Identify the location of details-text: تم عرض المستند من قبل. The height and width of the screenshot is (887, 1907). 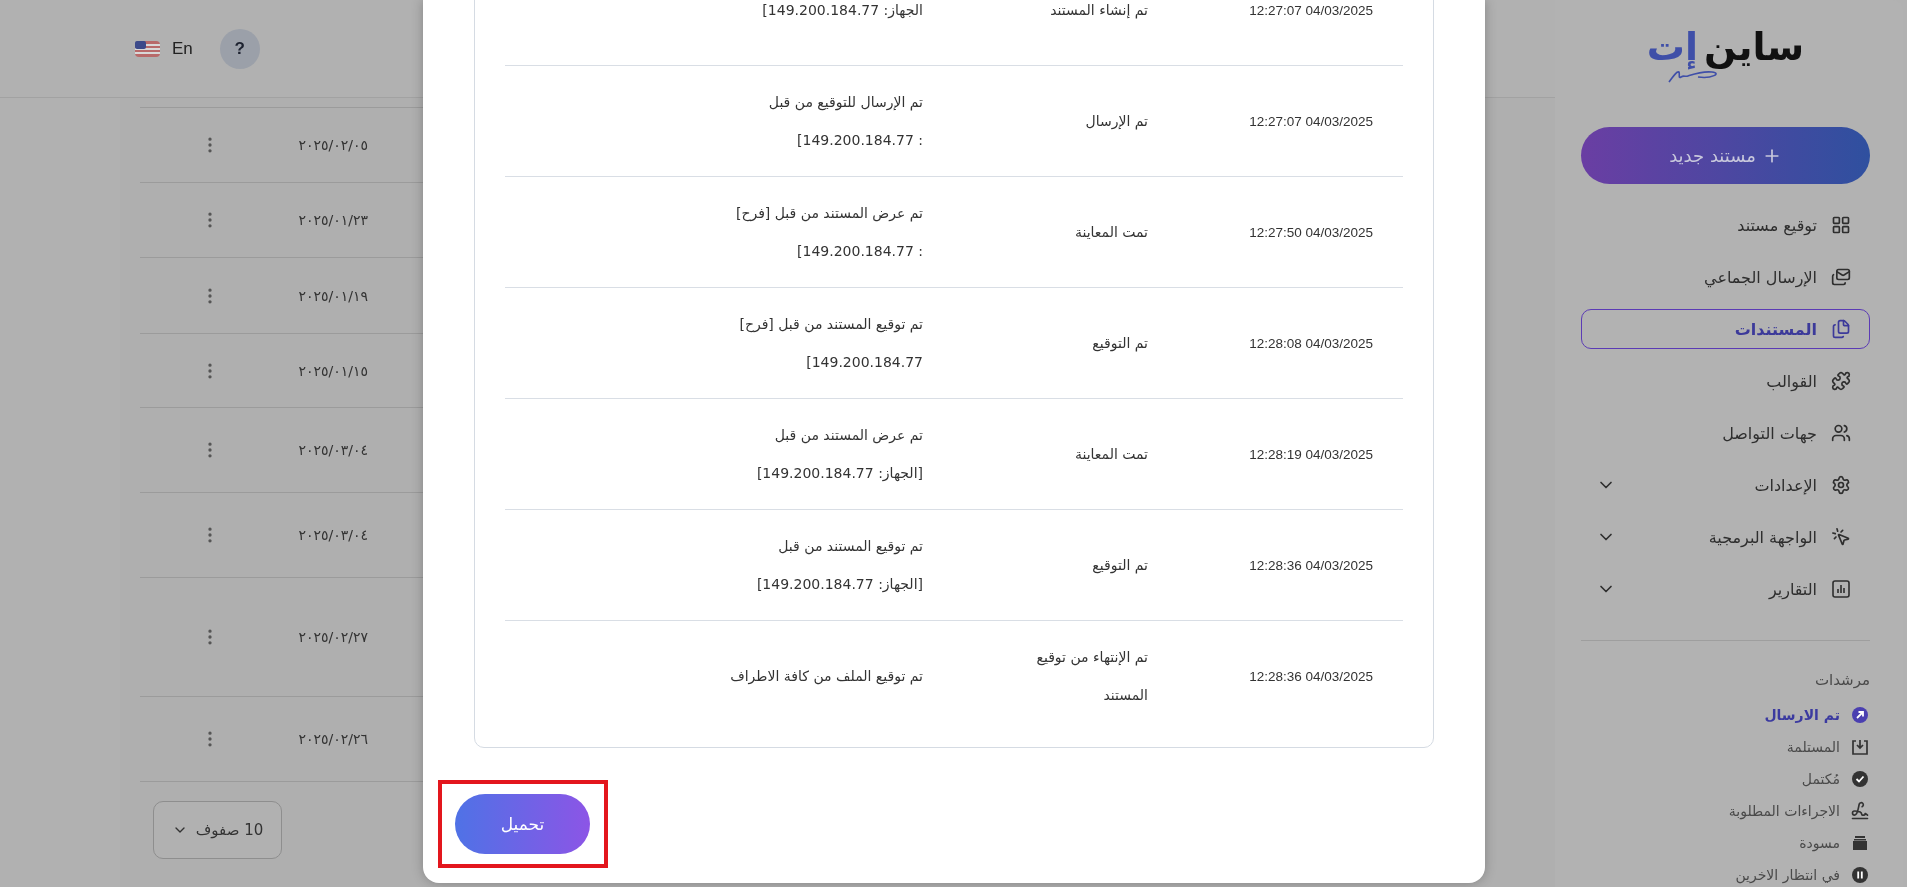
(848, 436).